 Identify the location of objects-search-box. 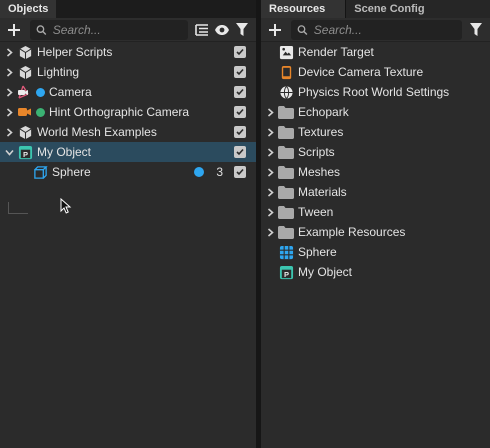
(109, 29).